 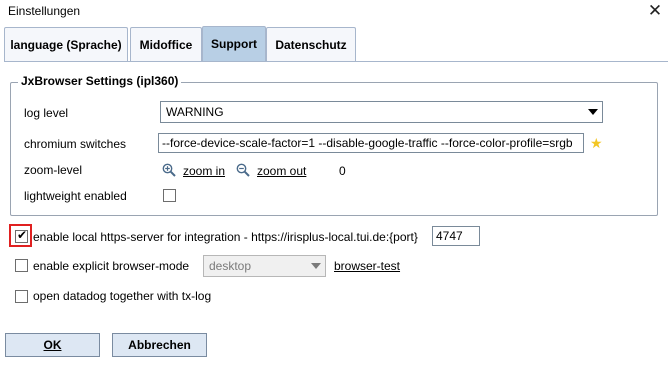 What do you see at coordinates (21, 296) in the screenshot?
I see `datadog-checkbox` at bounding box center [21, 296].